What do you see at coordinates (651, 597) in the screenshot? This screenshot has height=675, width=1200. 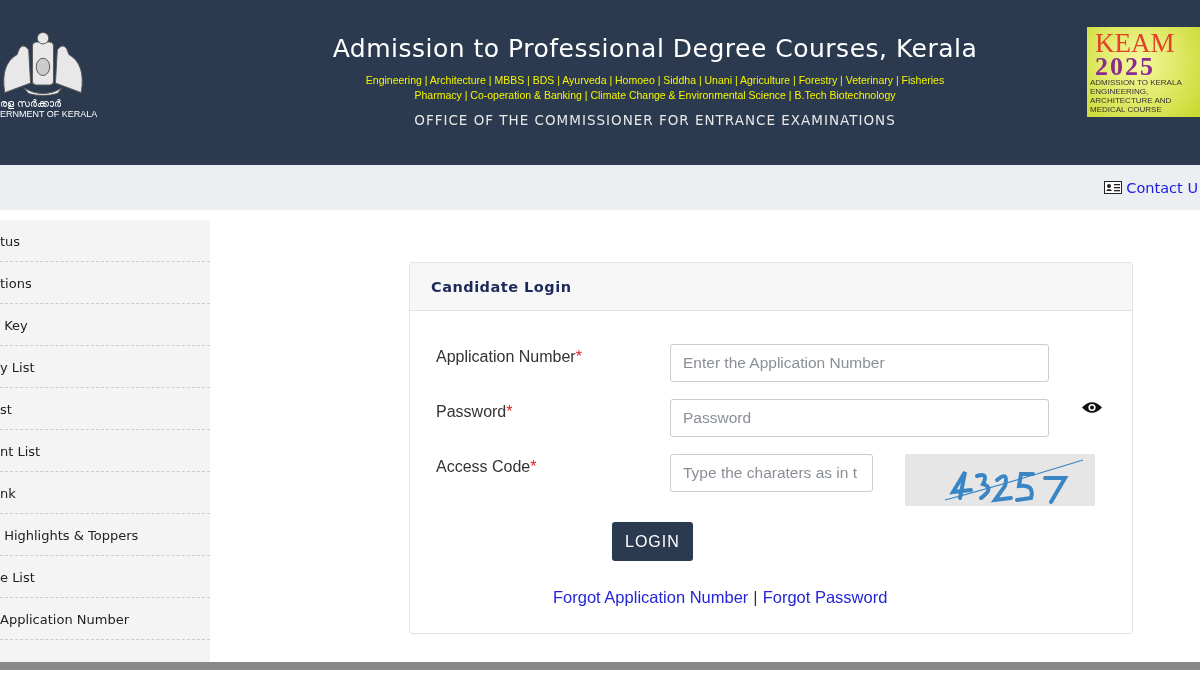 I see `forgot-link: Forgot Application Number` at bounding box center [651, 597].